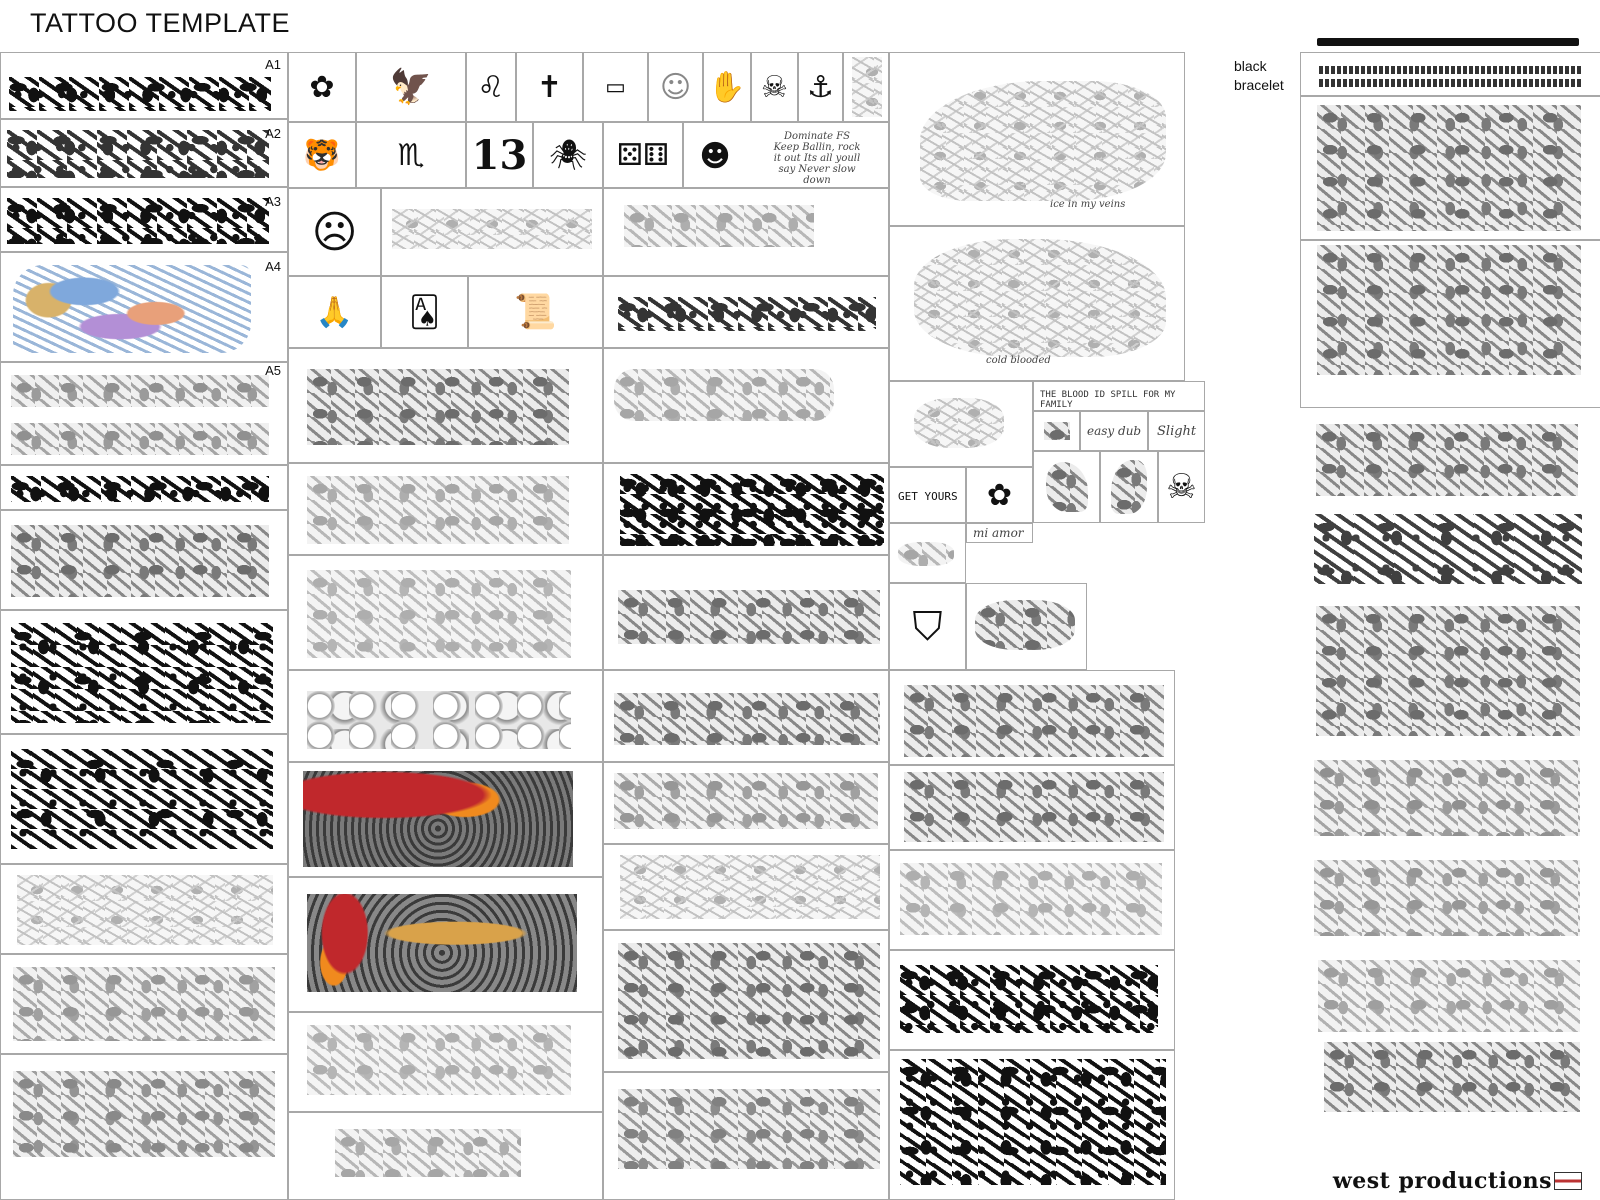  I want to click on panel-graffiti, so click(445, 612).